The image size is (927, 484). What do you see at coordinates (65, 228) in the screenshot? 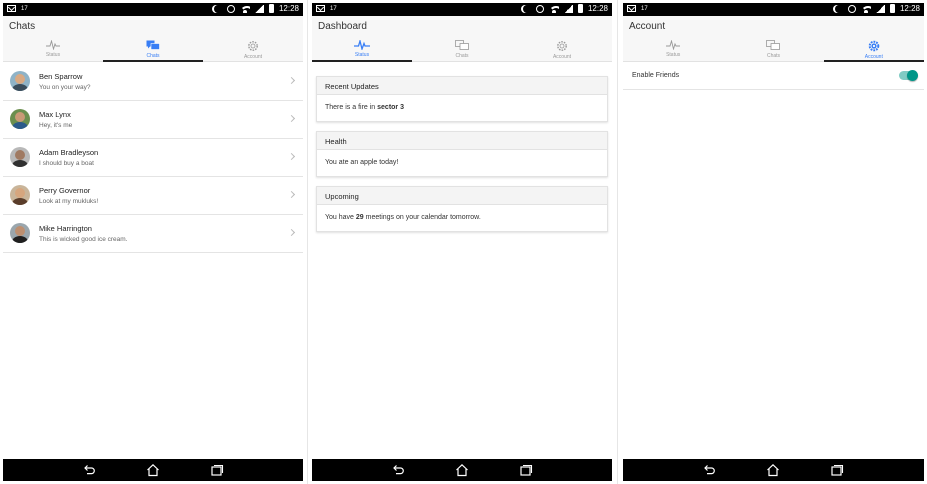
I see `chat-name: Mike Harrington` at bounding box center [65, 228].